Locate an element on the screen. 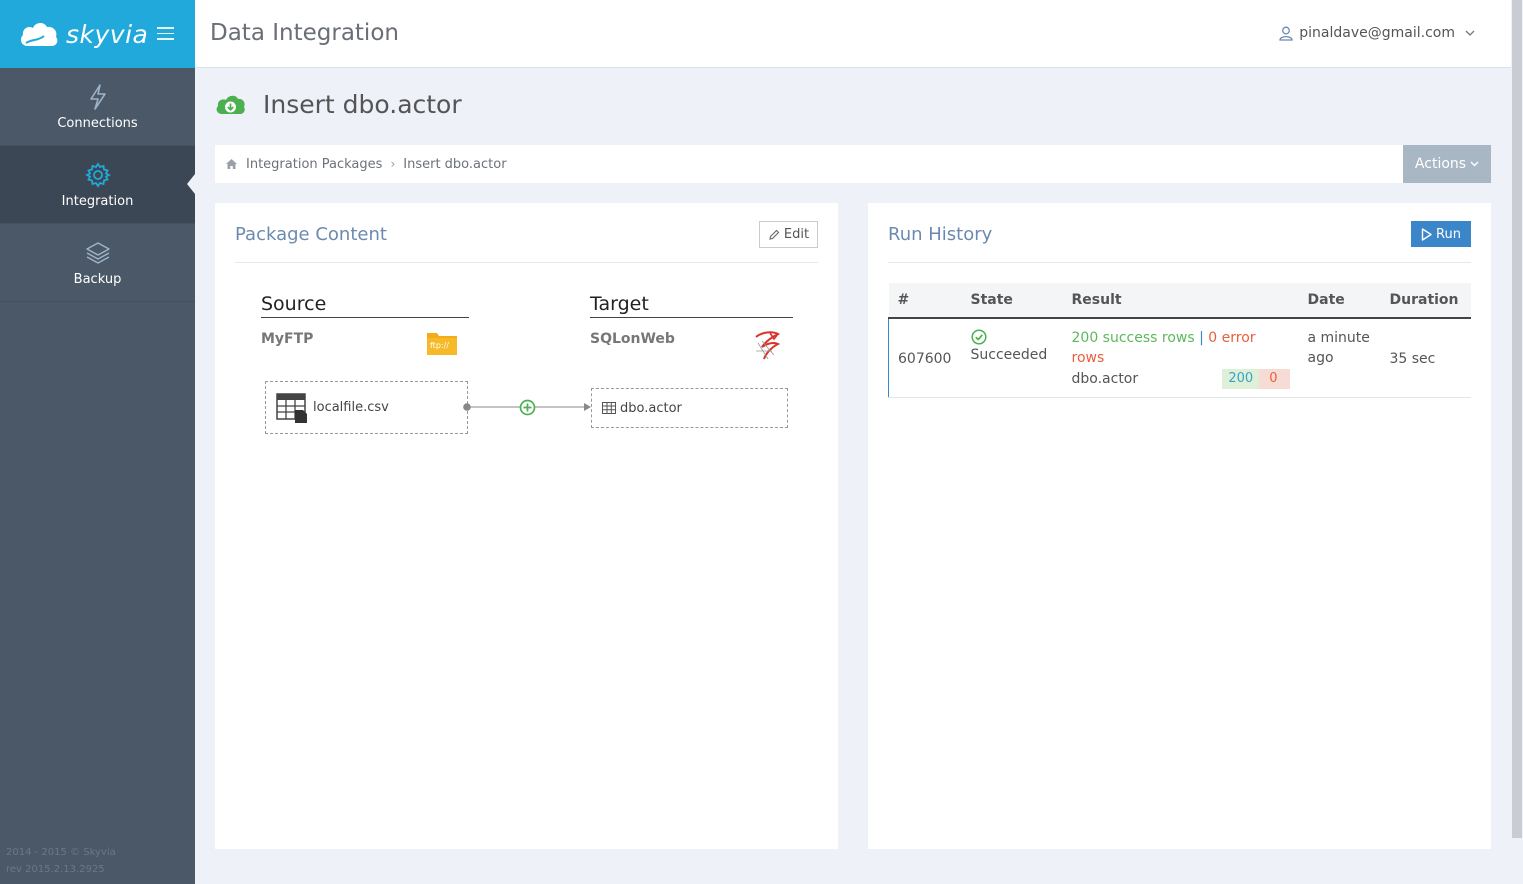  column-header-id: # is located at coordinates (925, 301).